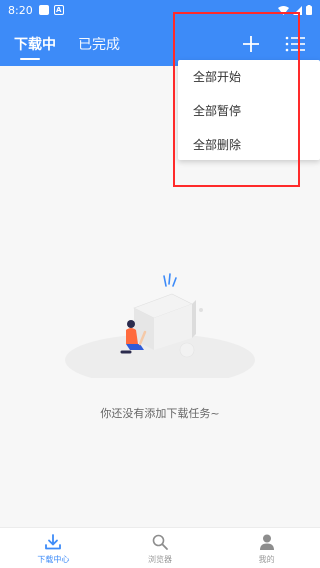  I want to click on menu-item-pause-all: 全部暂停, so click(249, 111).